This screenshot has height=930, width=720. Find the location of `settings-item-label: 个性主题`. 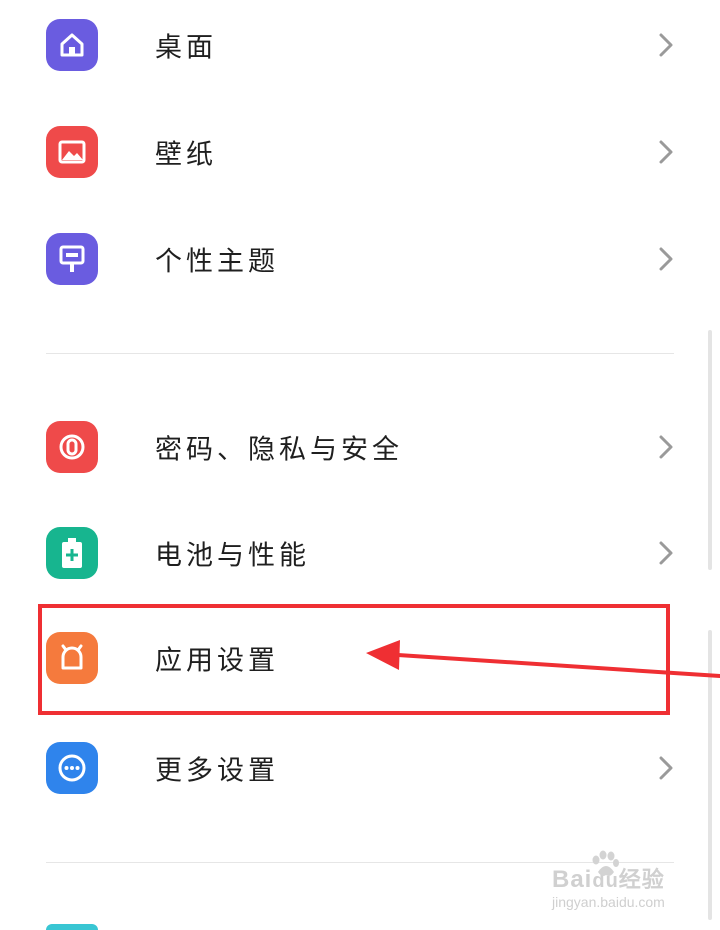

settings-item-label: 个性主题 is located at coordinates (217, 262).